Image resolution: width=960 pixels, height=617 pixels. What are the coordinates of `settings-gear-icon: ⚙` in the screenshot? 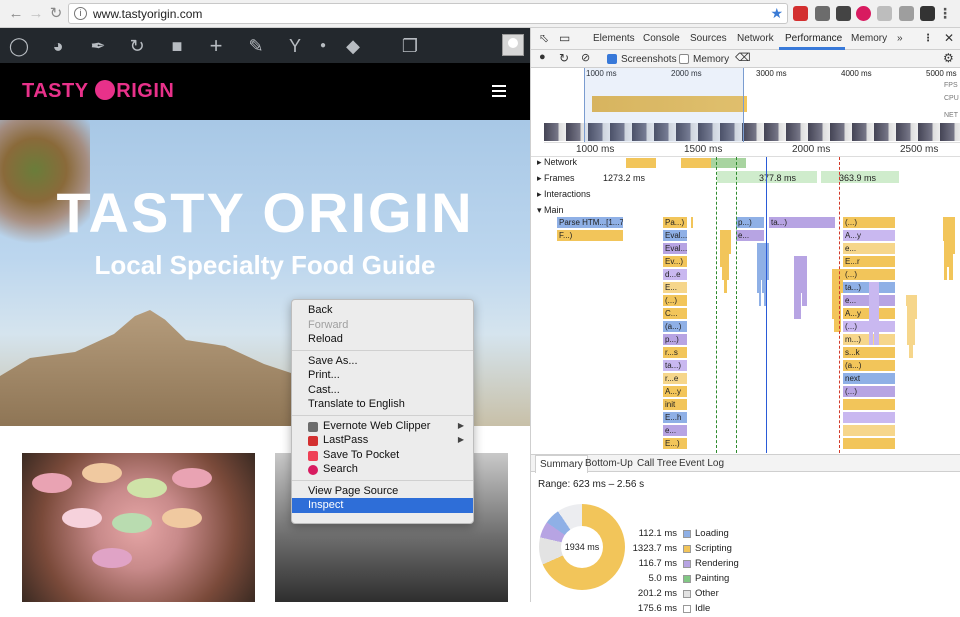 It's located at (948, 58).